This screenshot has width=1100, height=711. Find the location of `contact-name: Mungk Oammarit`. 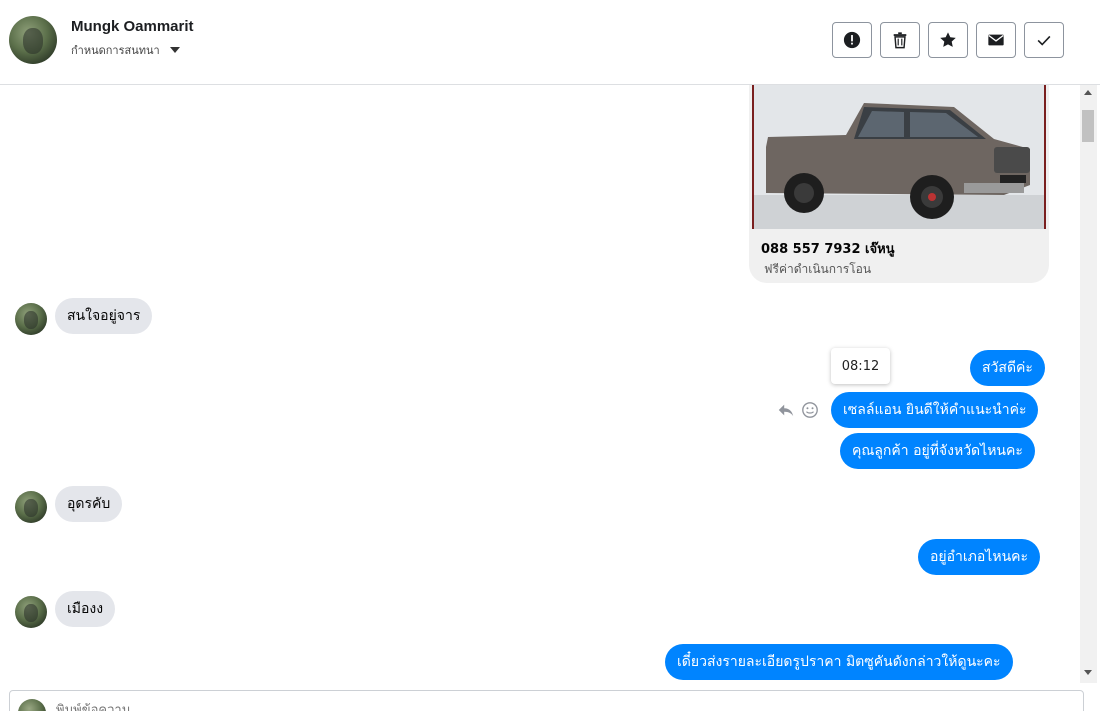

contact-name: Mungk Oammarit is located at coordinates (132, 26).